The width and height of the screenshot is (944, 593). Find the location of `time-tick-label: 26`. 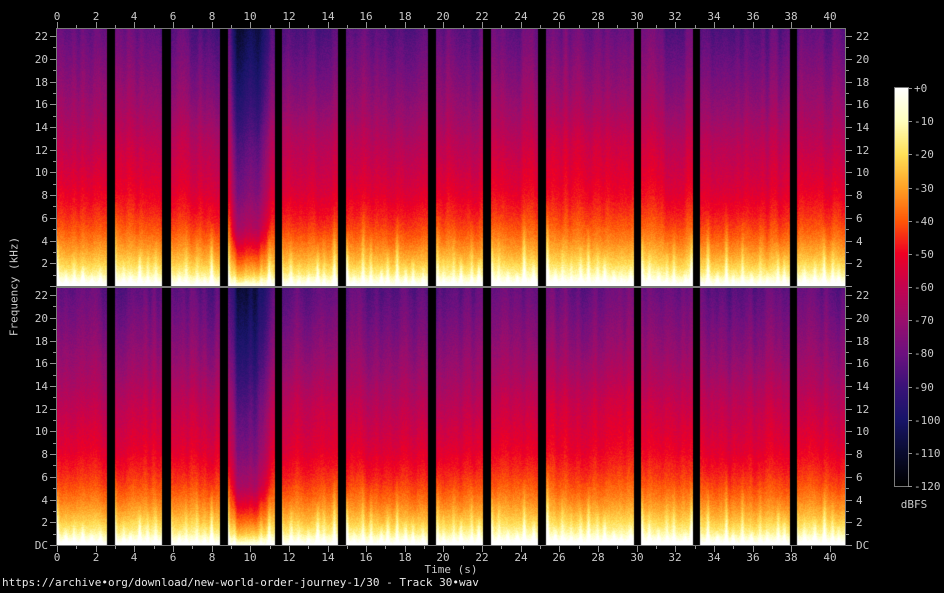

time-tick-label: 26 is located at coordinates (559, 557).